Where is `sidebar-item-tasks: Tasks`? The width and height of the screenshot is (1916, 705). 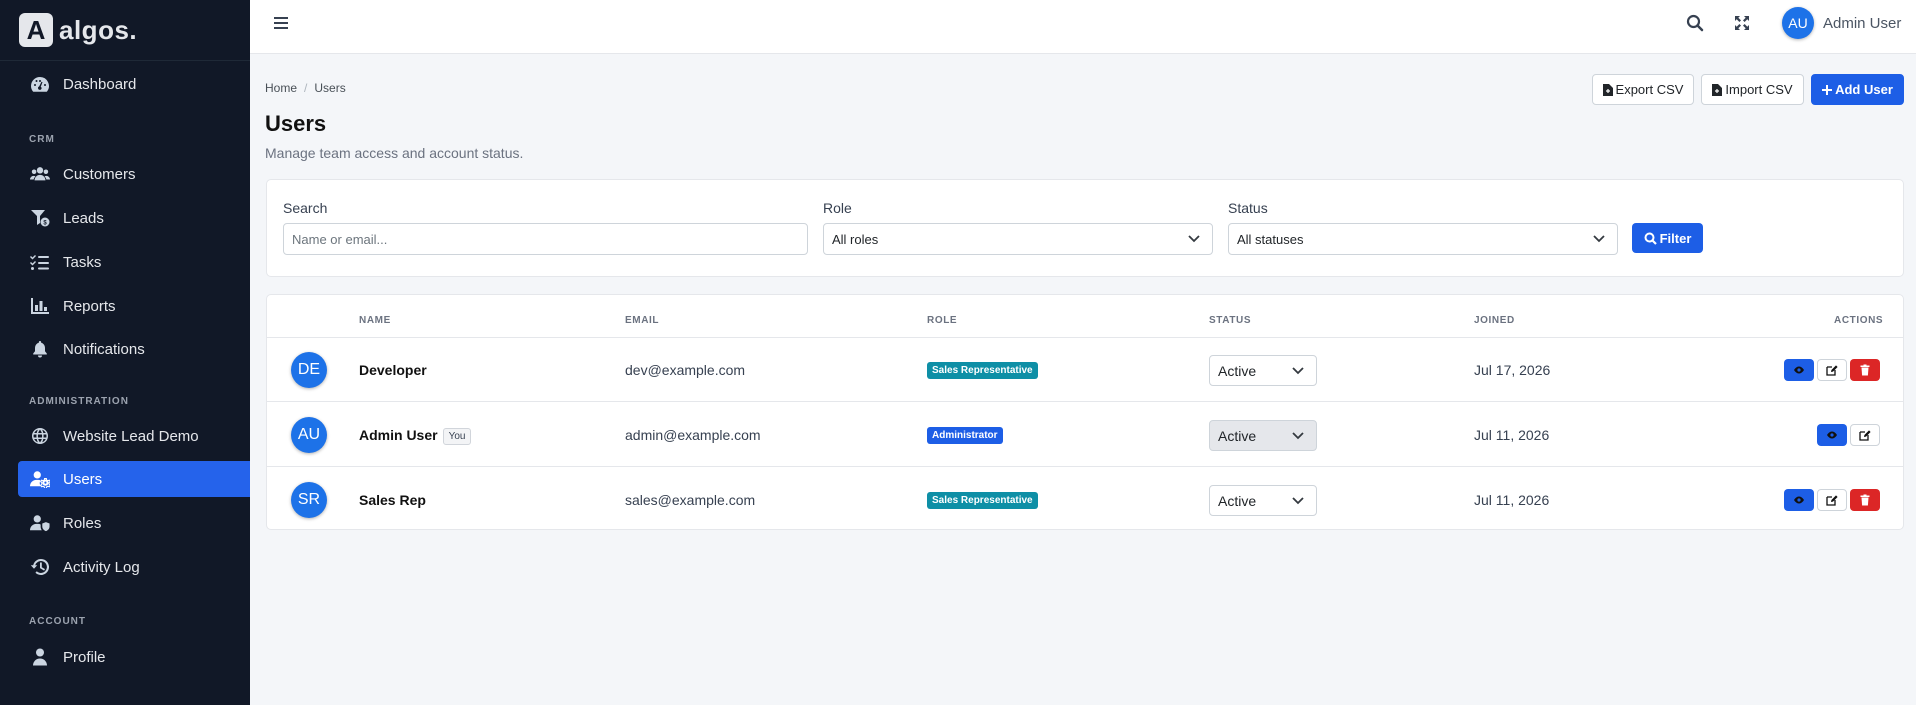 sidebar-item-tasks: Tasks is located at coordinates (134, 262).